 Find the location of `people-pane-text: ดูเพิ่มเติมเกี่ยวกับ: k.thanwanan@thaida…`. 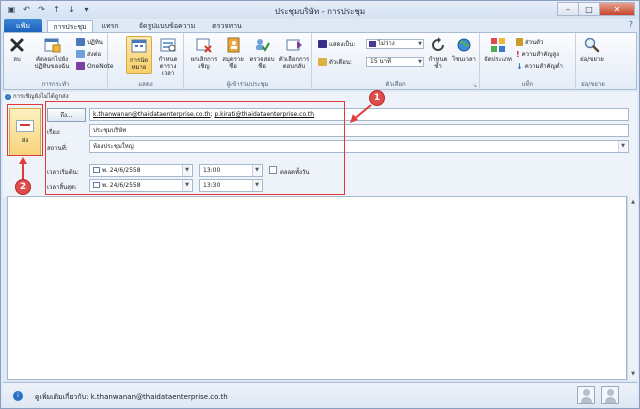

people-pane-text: ดูเพิ่มเติมเกี่ยวกับ: k.thanwanan@thaida… is located at coordinates (131, 397).